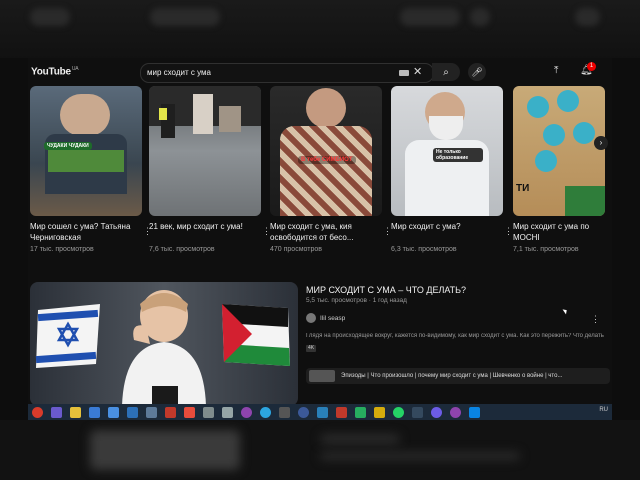 The image size is (640, 480). Describe the element at coordinates (265, 412) in the screenshot. I see `telegram-icon` at that location.